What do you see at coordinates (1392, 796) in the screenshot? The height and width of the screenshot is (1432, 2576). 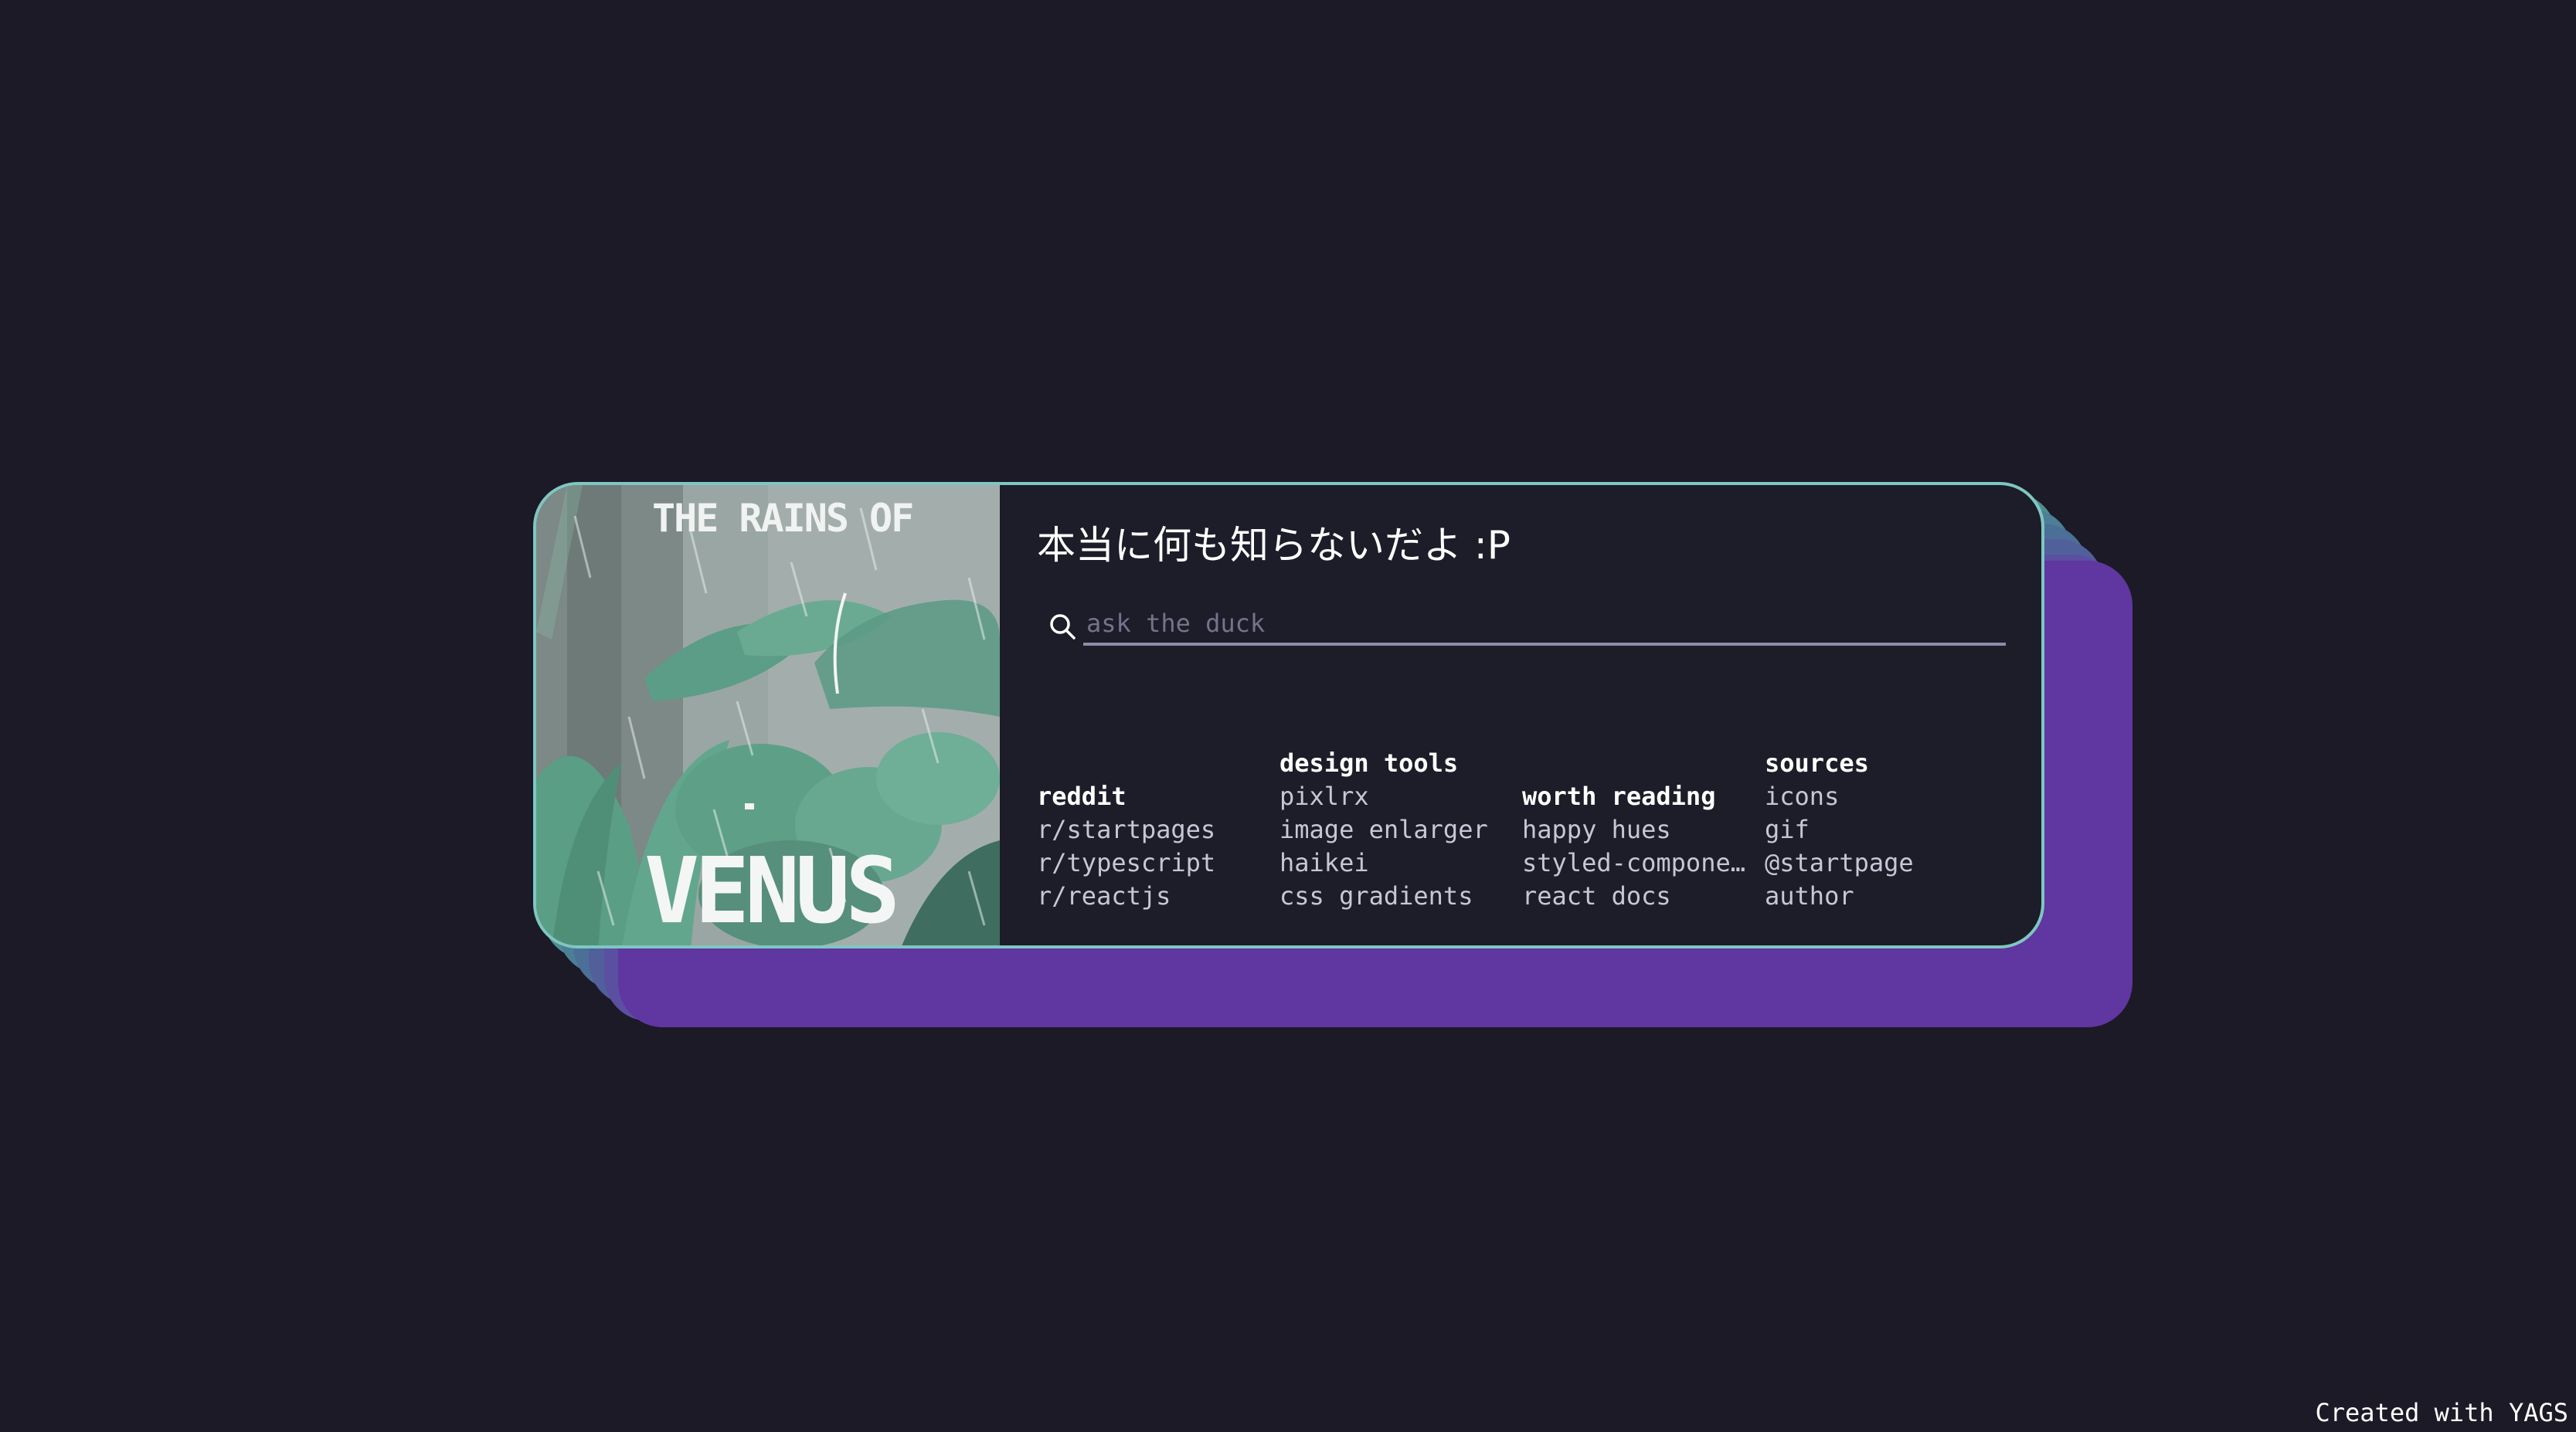 I see `link-pixlrx: pixlrx` at bounding box center [1392, 796].